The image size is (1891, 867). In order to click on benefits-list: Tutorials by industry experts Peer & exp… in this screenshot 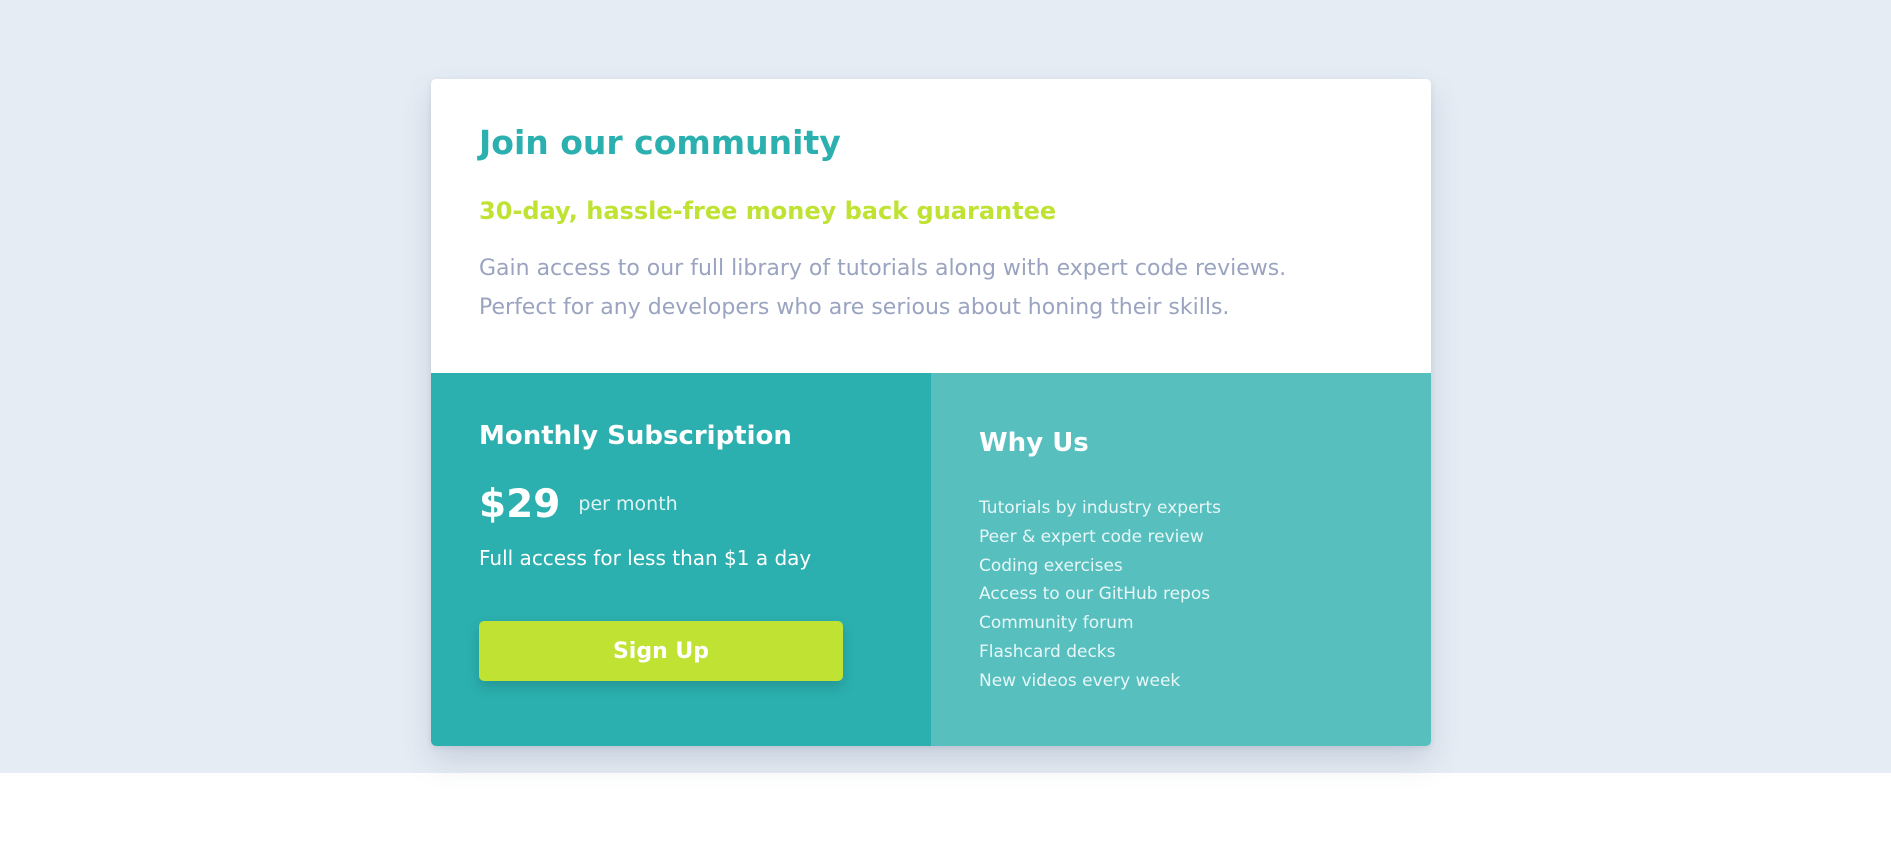, I will do `click(1100, 595)`.